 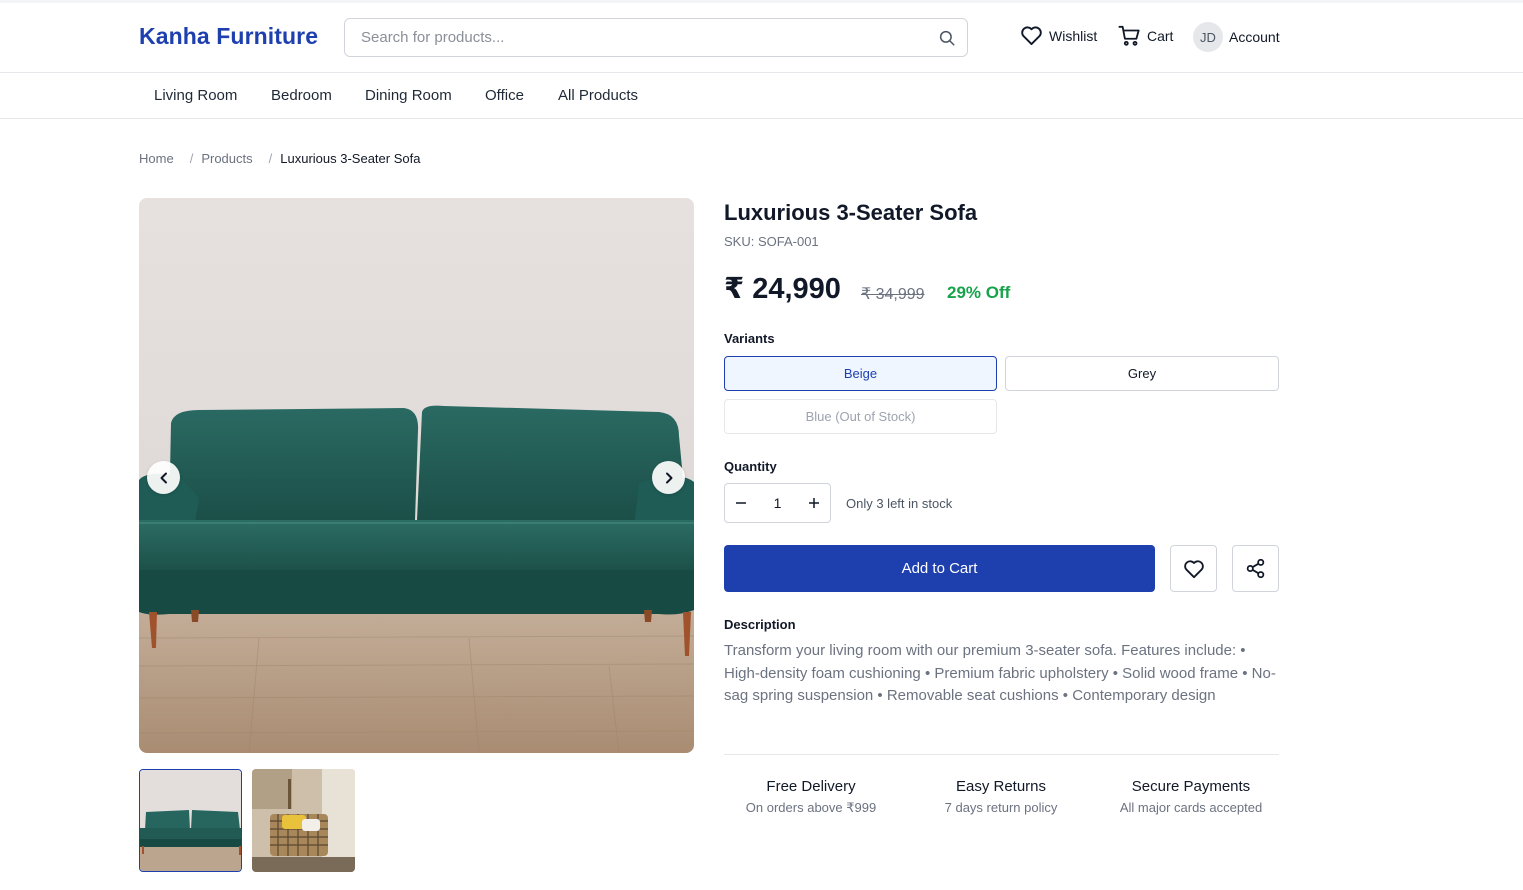 What do you see at coordinates (1191, 786) in the screenshot?
I see `feature-title: Secure Payments` at bounding box center [1191, 786].